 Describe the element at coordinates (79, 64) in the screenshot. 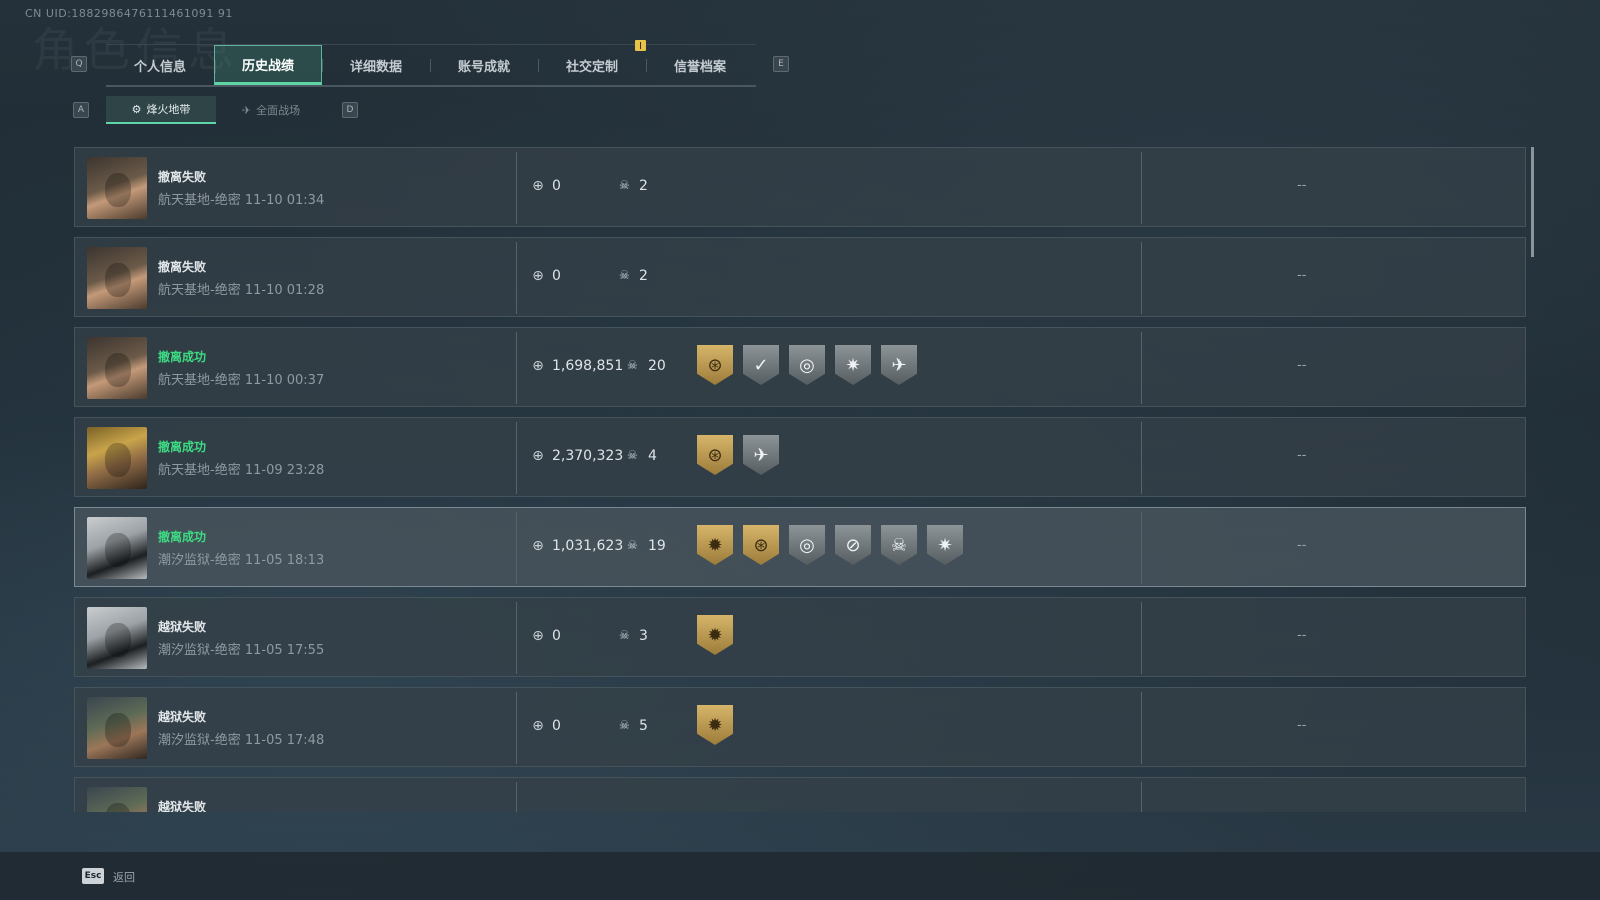

I see `key-q-hint: Q` at that location.